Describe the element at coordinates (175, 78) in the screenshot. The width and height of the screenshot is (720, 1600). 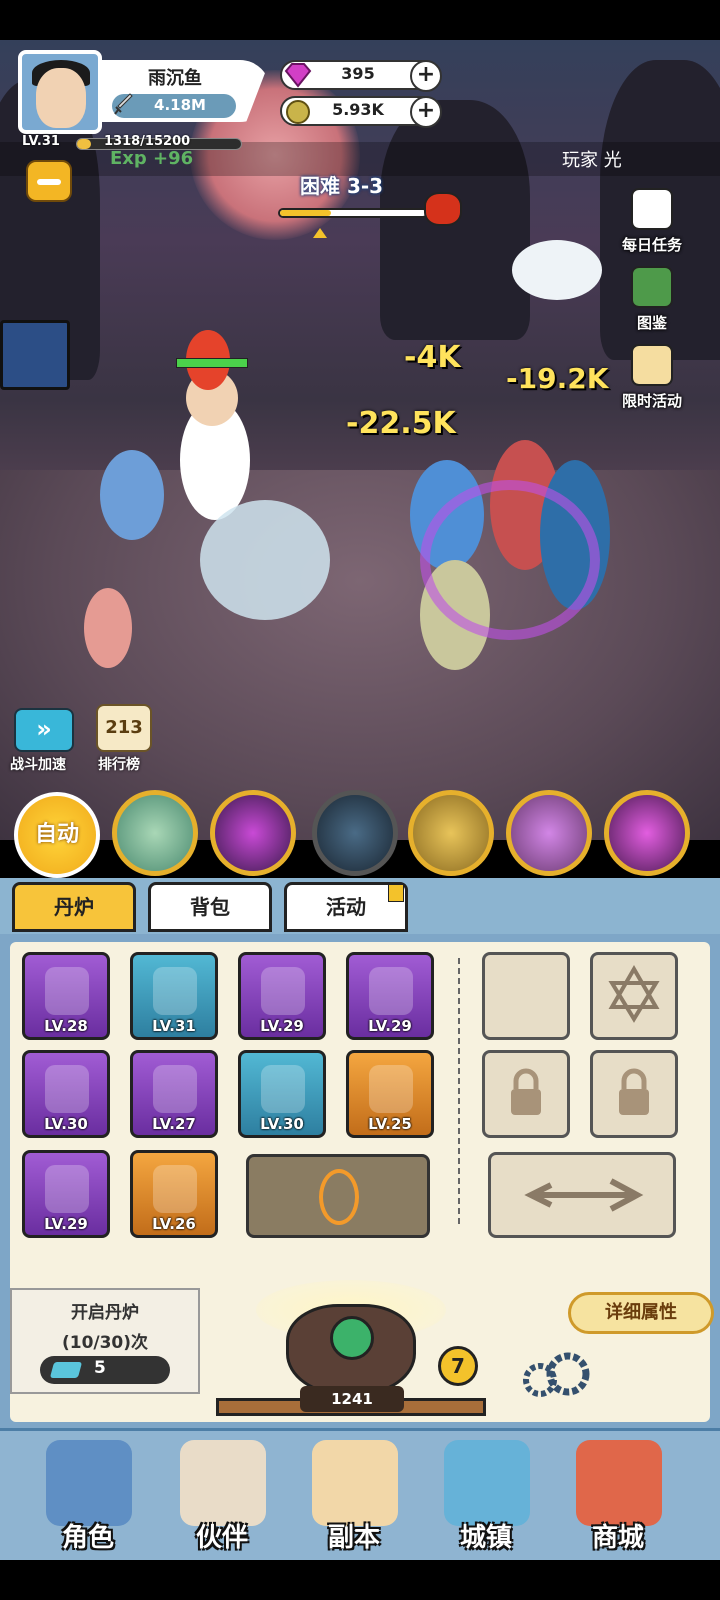
I see `player-name: 雨沉鱼` at that location.